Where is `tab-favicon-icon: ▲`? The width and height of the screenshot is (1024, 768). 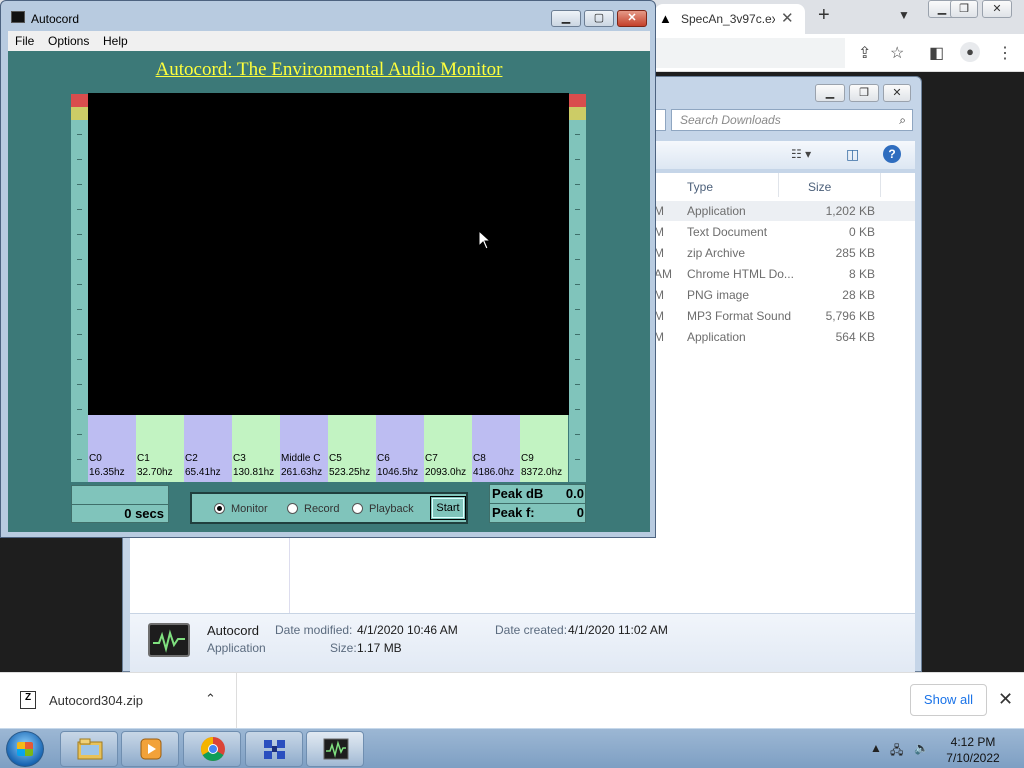
tab-favicon-icon: ▲ is located at coordinates (665, 18).